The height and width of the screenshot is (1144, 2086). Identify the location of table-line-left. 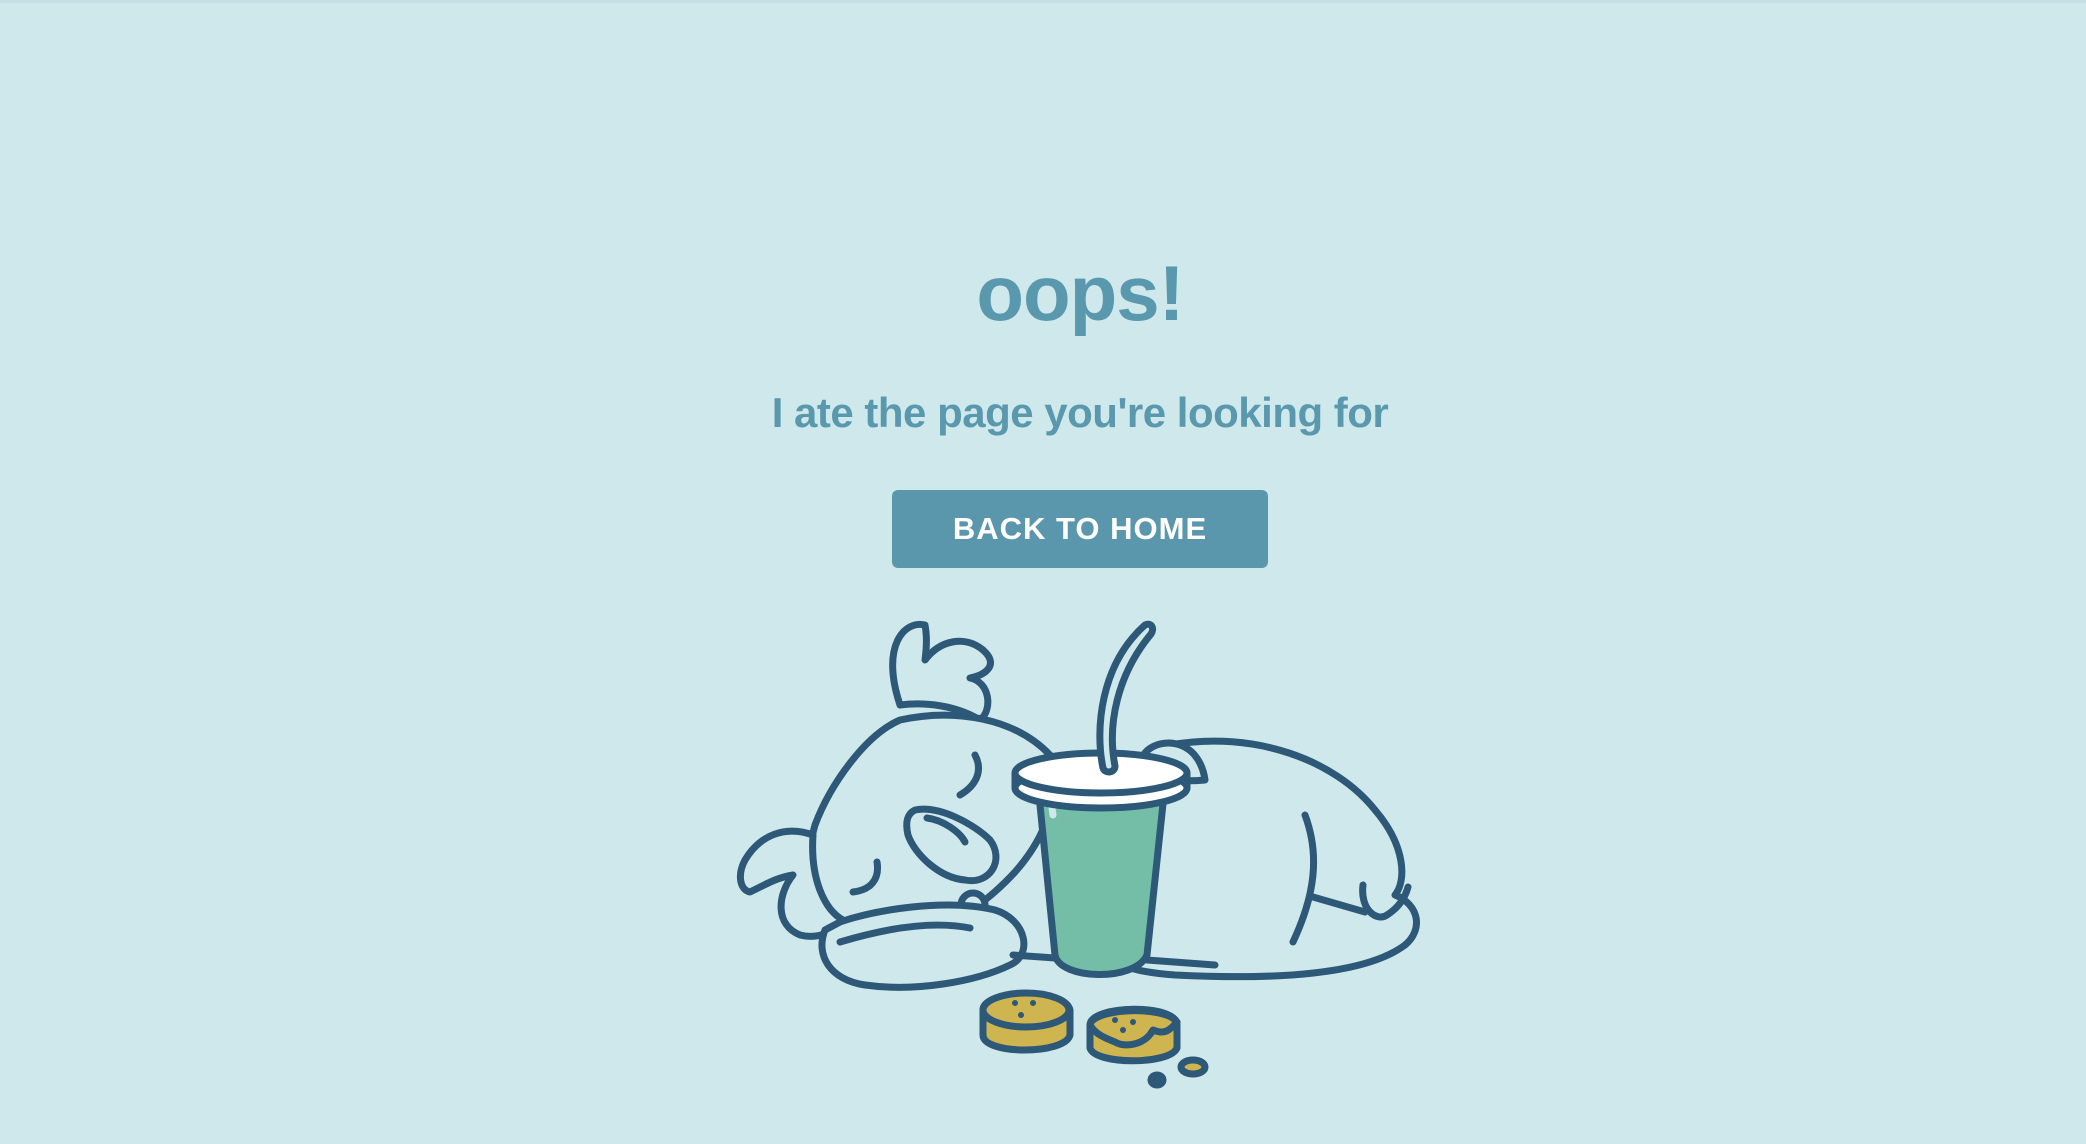
(1034, 956).